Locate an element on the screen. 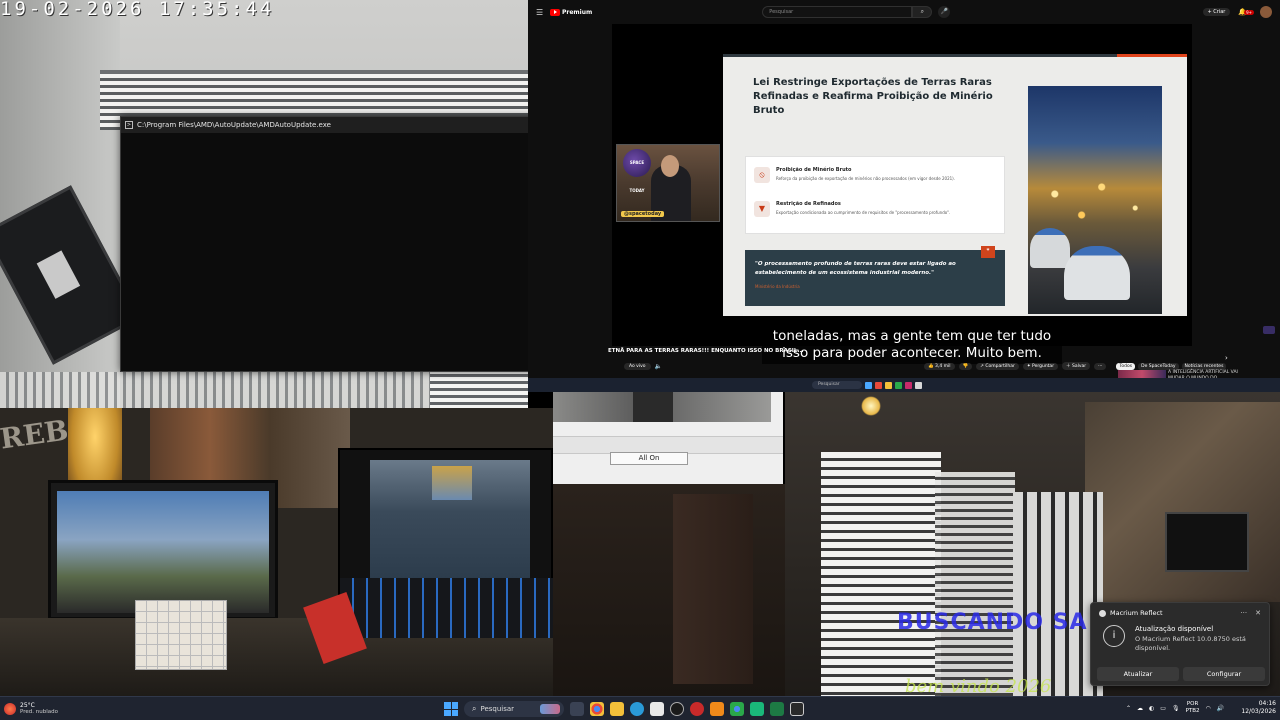 The image size is (1280, 720). menu-icon: ☰ is located at coordinates (540, 12).